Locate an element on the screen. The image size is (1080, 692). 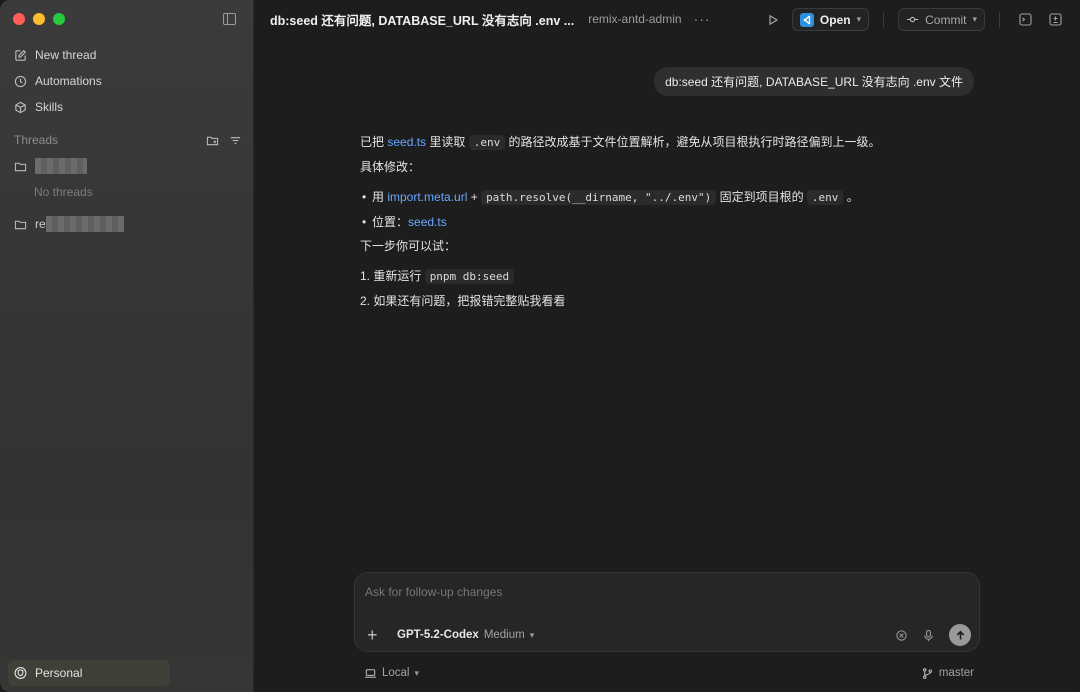
sidebar-item-label: Skills is located at coordinates (49, 107).